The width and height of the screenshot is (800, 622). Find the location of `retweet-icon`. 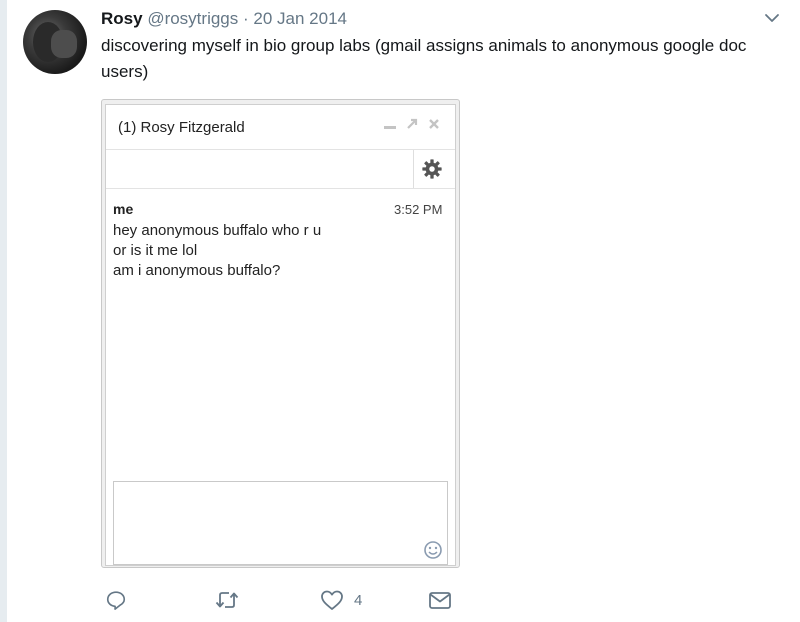

retweet-icon is located at coordinates (227, 600).